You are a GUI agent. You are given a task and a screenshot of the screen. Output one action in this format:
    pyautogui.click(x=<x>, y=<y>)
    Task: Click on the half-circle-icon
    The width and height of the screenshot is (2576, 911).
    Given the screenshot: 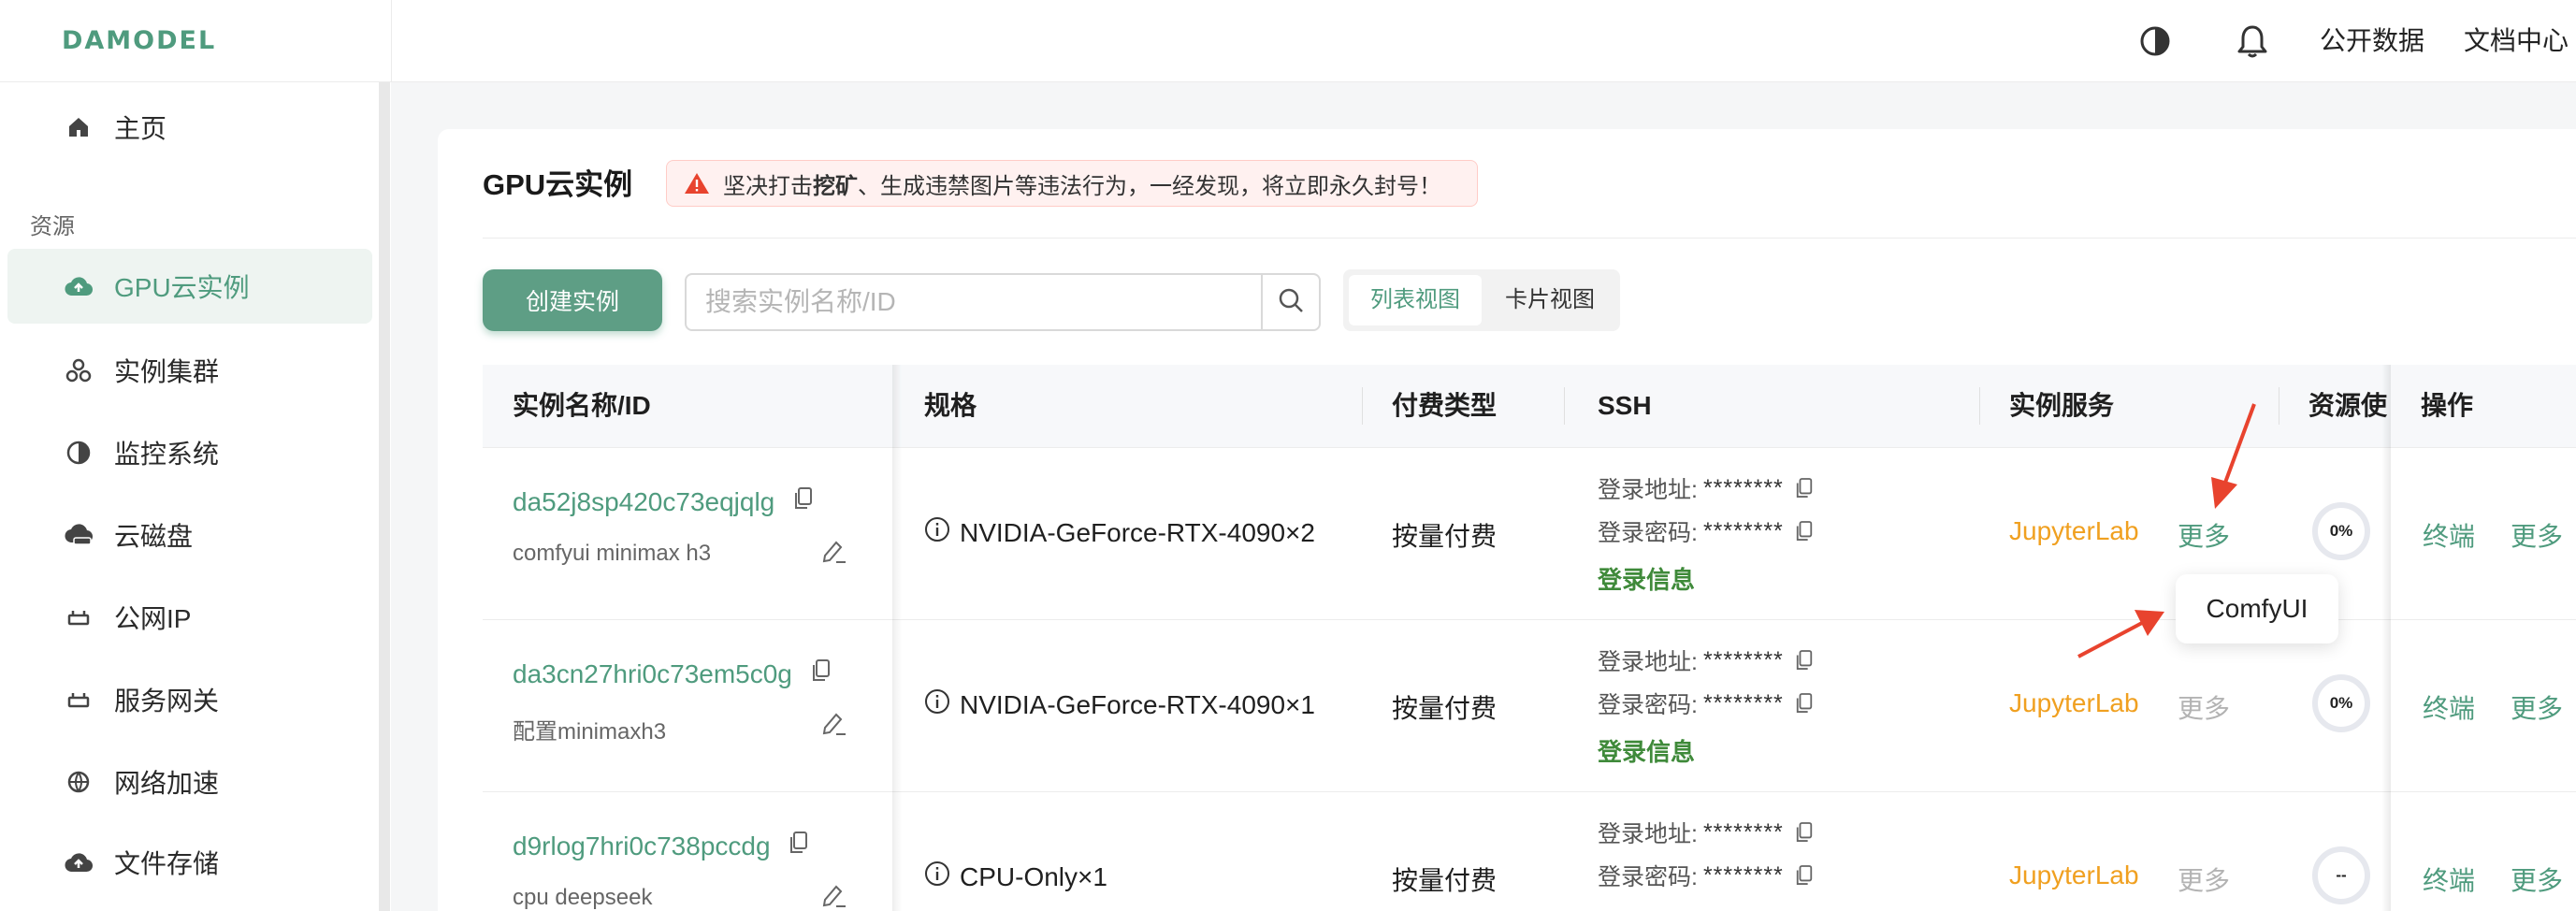 What is the action you would take?
    pyautogui.click(x=78, y=453)
    